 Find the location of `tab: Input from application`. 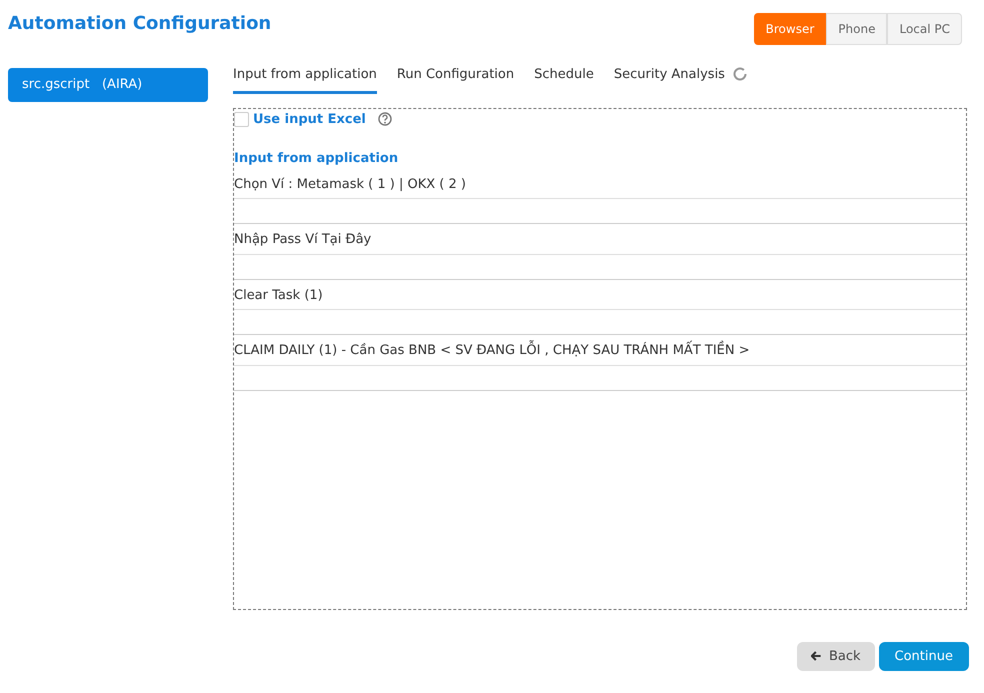

tab: Input from application is located at coordinates (305, 78).